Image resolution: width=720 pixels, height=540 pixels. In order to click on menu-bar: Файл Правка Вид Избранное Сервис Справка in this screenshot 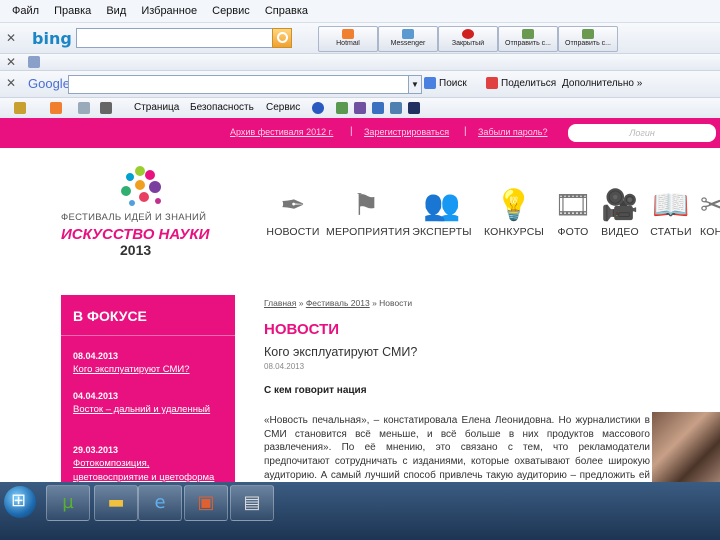, I will do `click(360, 11)`.